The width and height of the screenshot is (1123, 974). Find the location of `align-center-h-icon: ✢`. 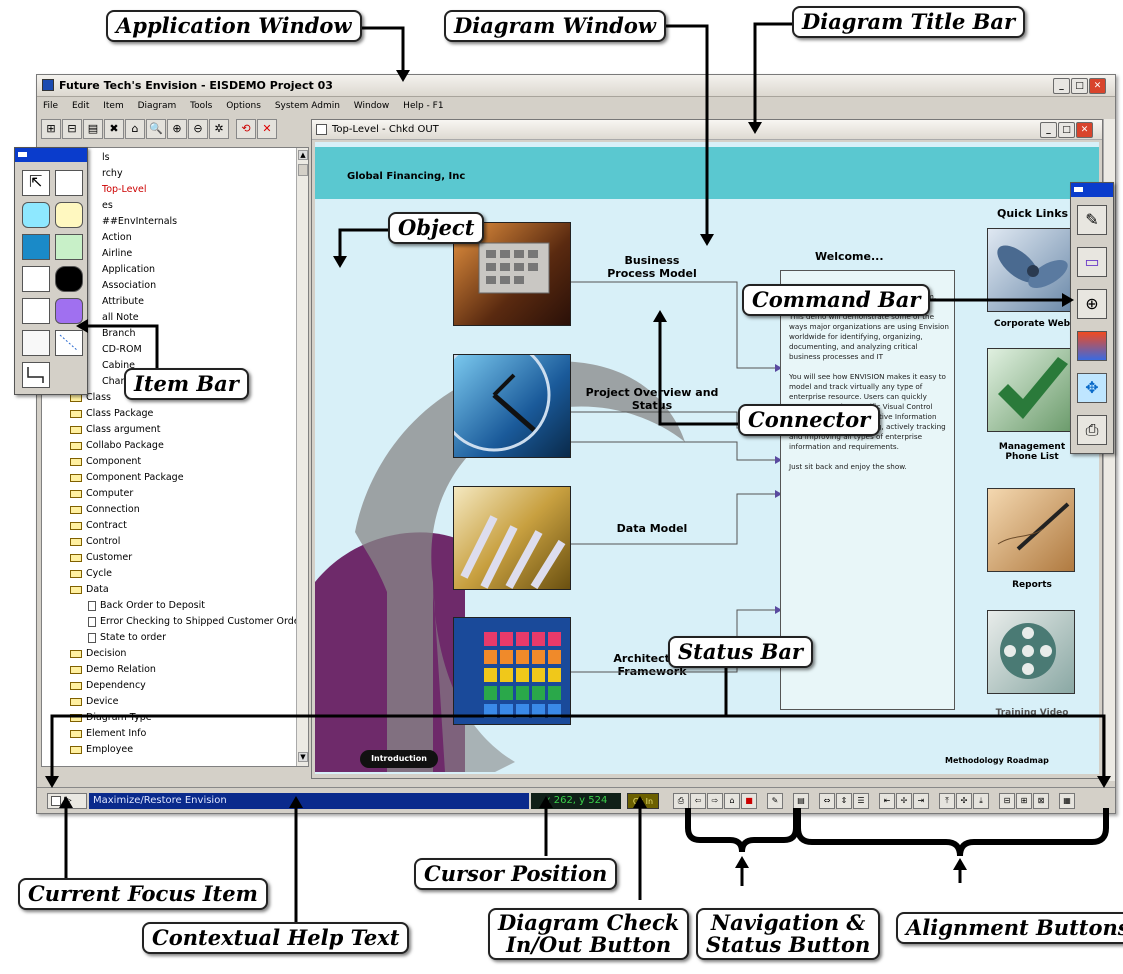

align-center-h-icon: ✢ is located at coordinates (904, 801).